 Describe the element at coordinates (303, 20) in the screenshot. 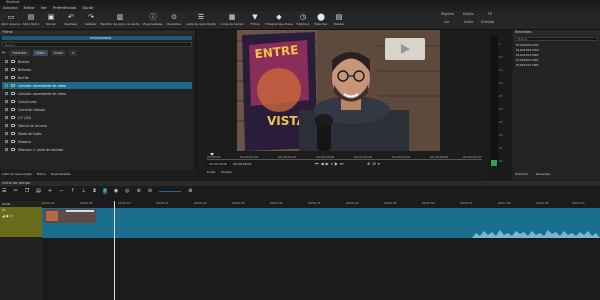

I see `history-button: ◷ Histórico` at that location.